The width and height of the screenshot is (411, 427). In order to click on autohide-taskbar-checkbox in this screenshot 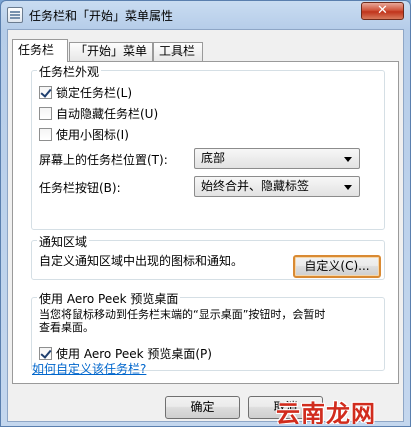, I will do `click(45, 113)`.